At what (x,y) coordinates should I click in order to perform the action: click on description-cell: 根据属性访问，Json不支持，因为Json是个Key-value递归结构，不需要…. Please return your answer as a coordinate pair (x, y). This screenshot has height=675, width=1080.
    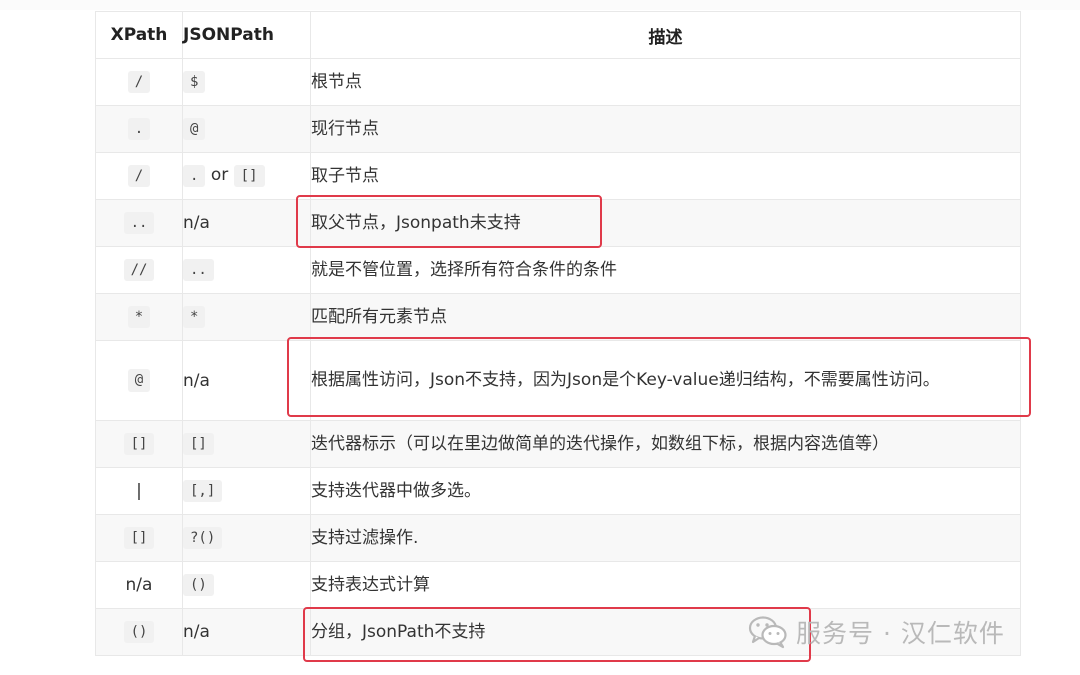
    Looking at the image, I should click on (665, 380).